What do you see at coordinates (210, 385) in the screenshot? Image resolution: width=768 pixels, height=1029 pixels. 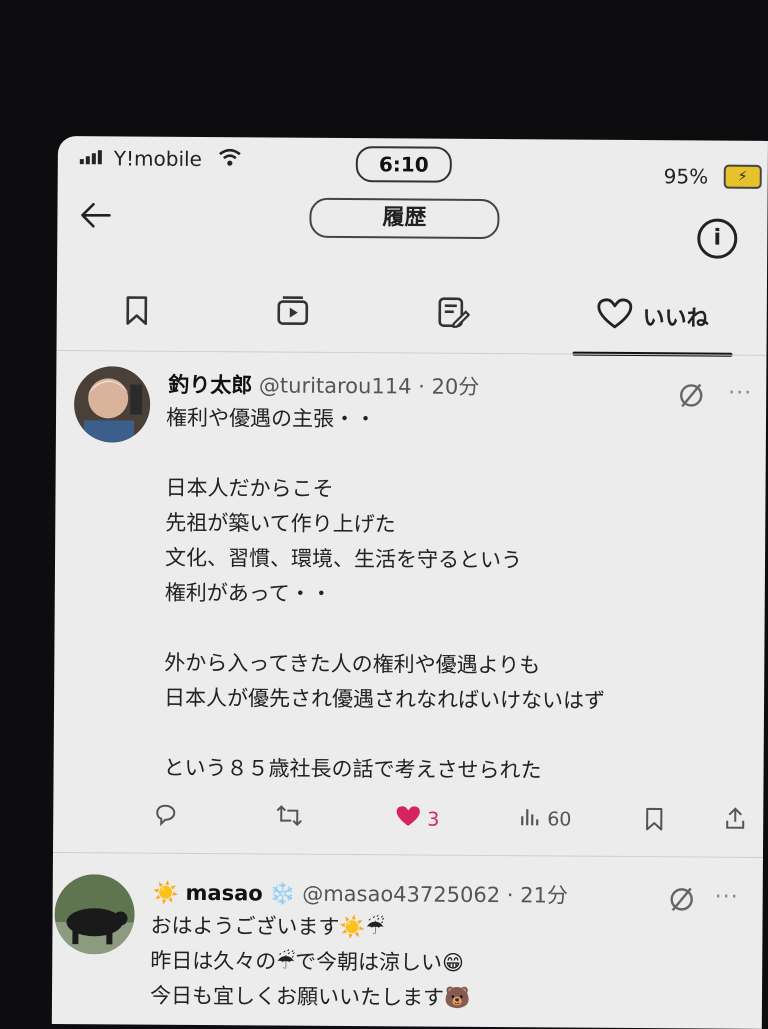 I see `author-name: 釣り太郎` at bounding box center [210, 385].